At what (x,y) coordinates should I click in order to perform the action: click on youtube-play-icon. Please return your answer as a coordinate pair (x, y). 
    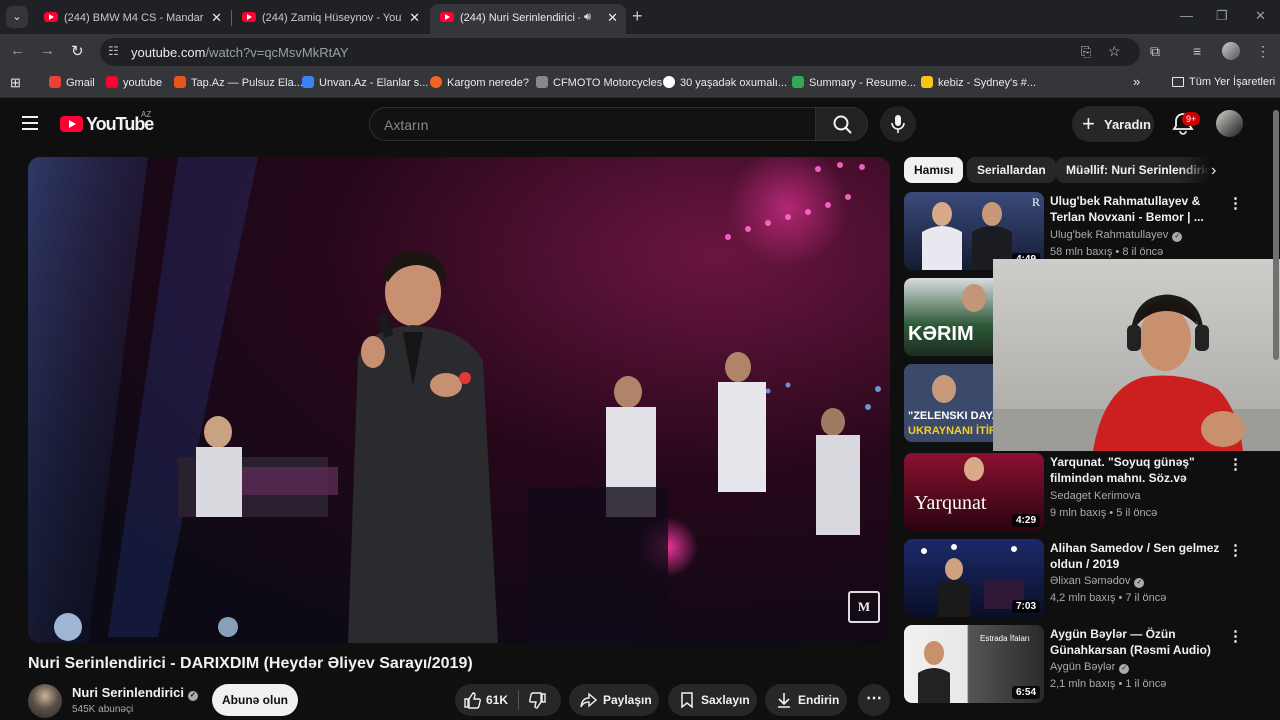
    Looking at the image, I should click on (71, 124).